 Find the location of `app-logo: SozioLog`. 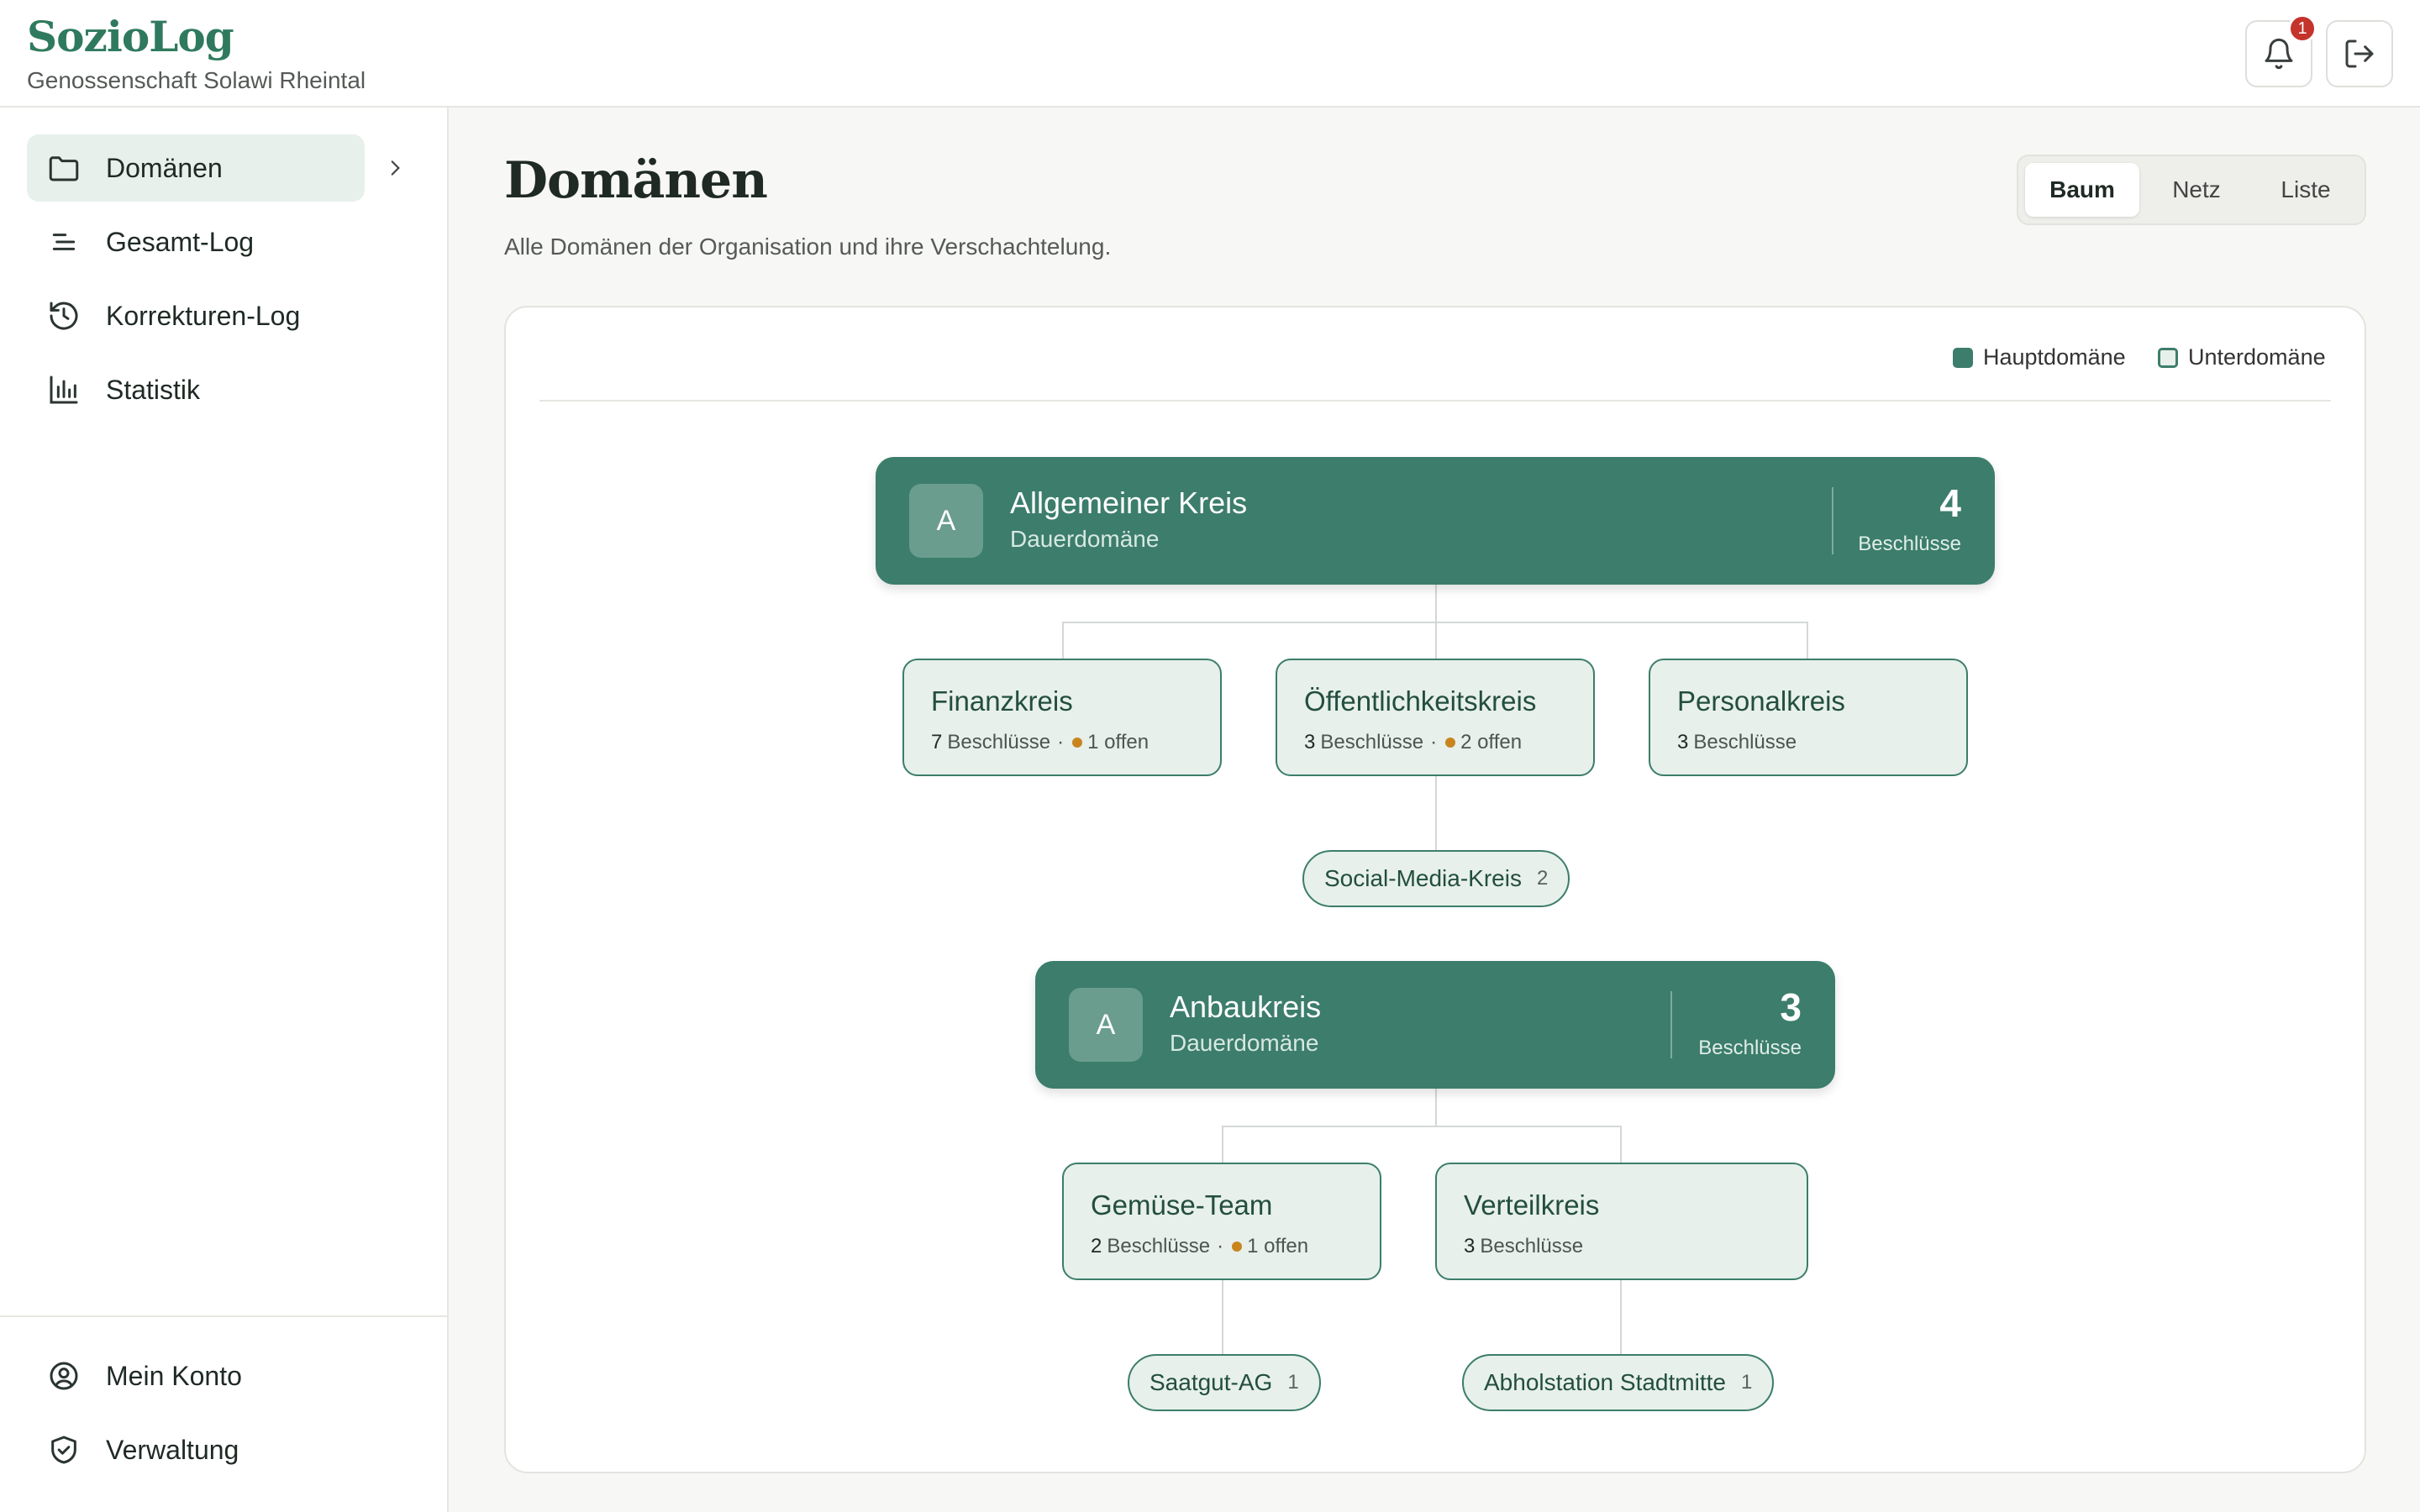

app-logo: SozioLog is located at coordinates (130, 36).